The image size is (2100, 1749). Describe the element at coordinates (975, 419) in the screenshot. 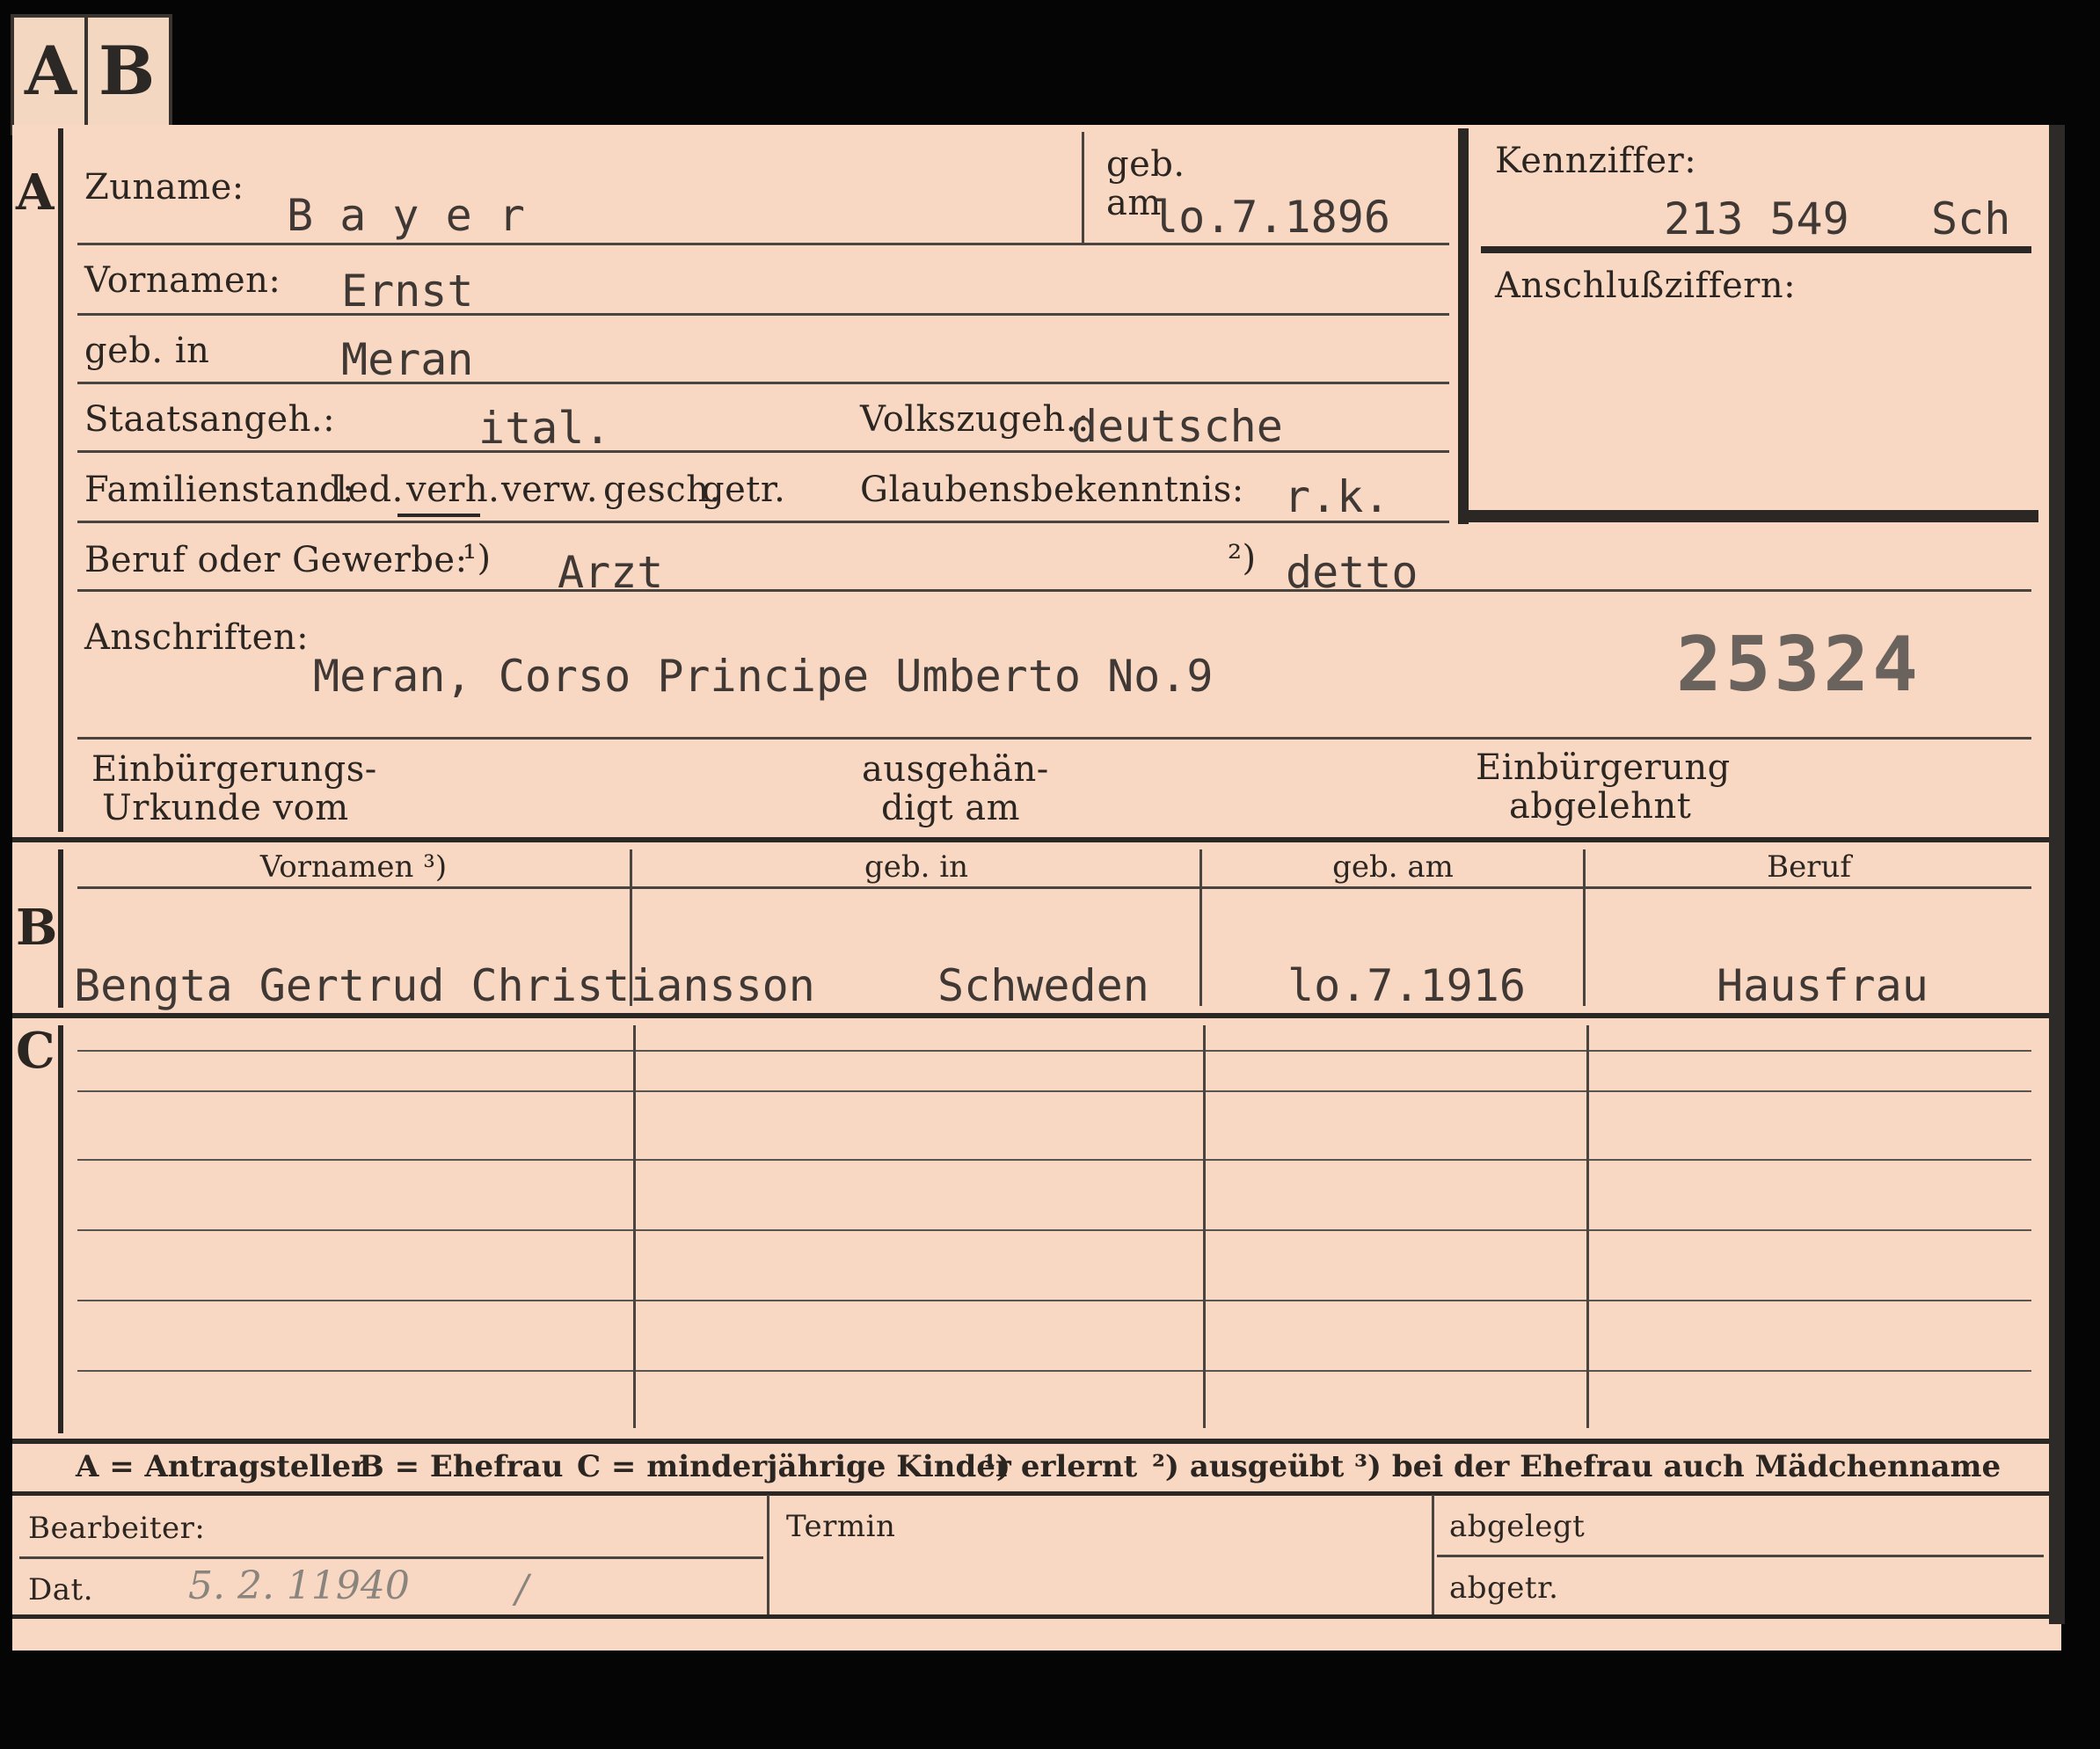

I see `volkszugehoerigkeit-label: Volkszugeh.:` at that location.